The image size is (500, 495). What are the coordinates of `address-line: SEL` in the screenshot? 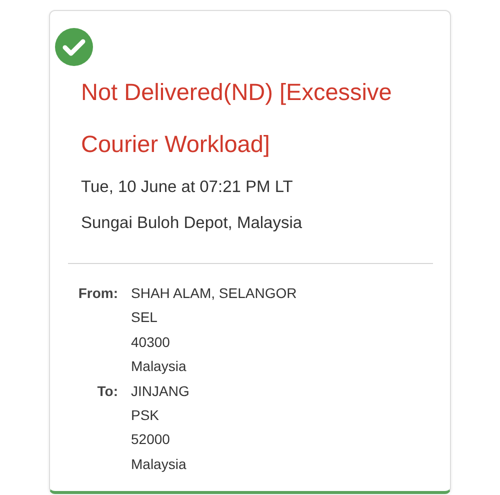 It's located at (144, 318).